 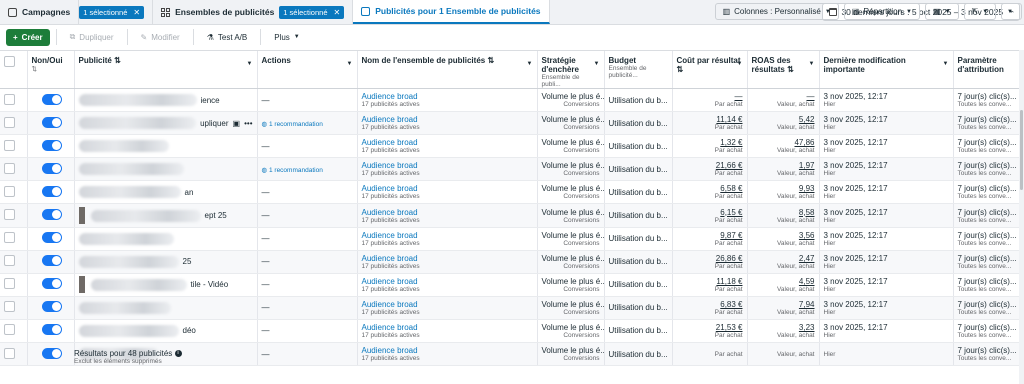 I want to click on actions-header: Actions ▼, so click(x=307, y=70).